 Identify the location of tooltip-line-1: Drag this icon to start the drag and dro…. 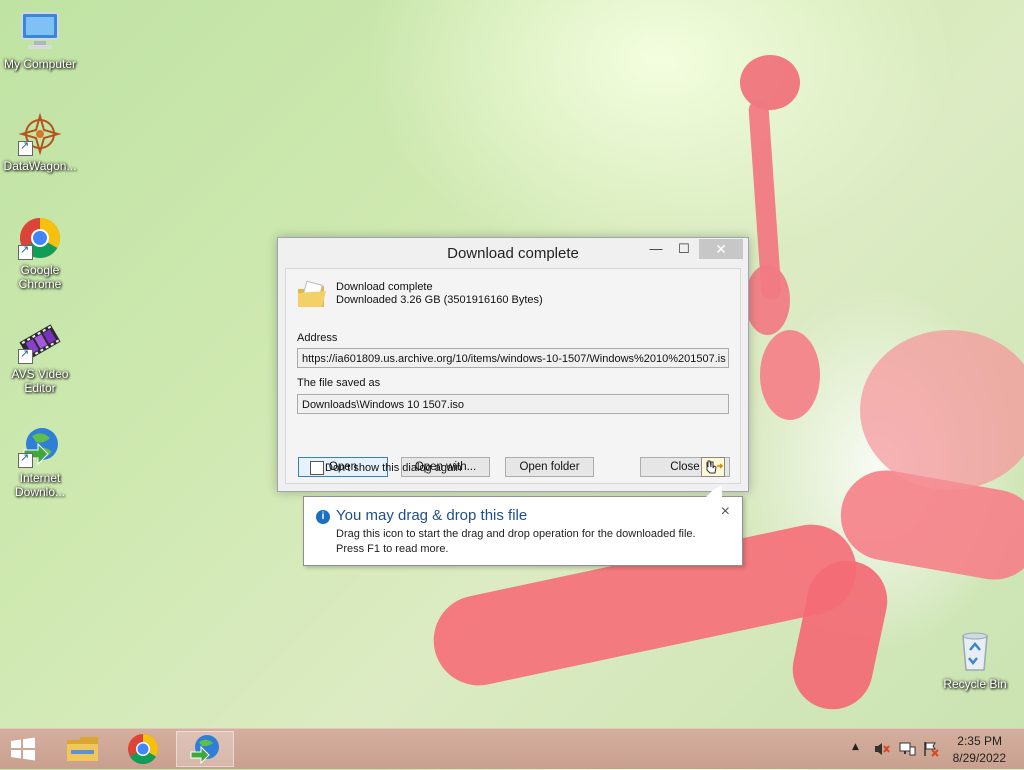
(516, 534).